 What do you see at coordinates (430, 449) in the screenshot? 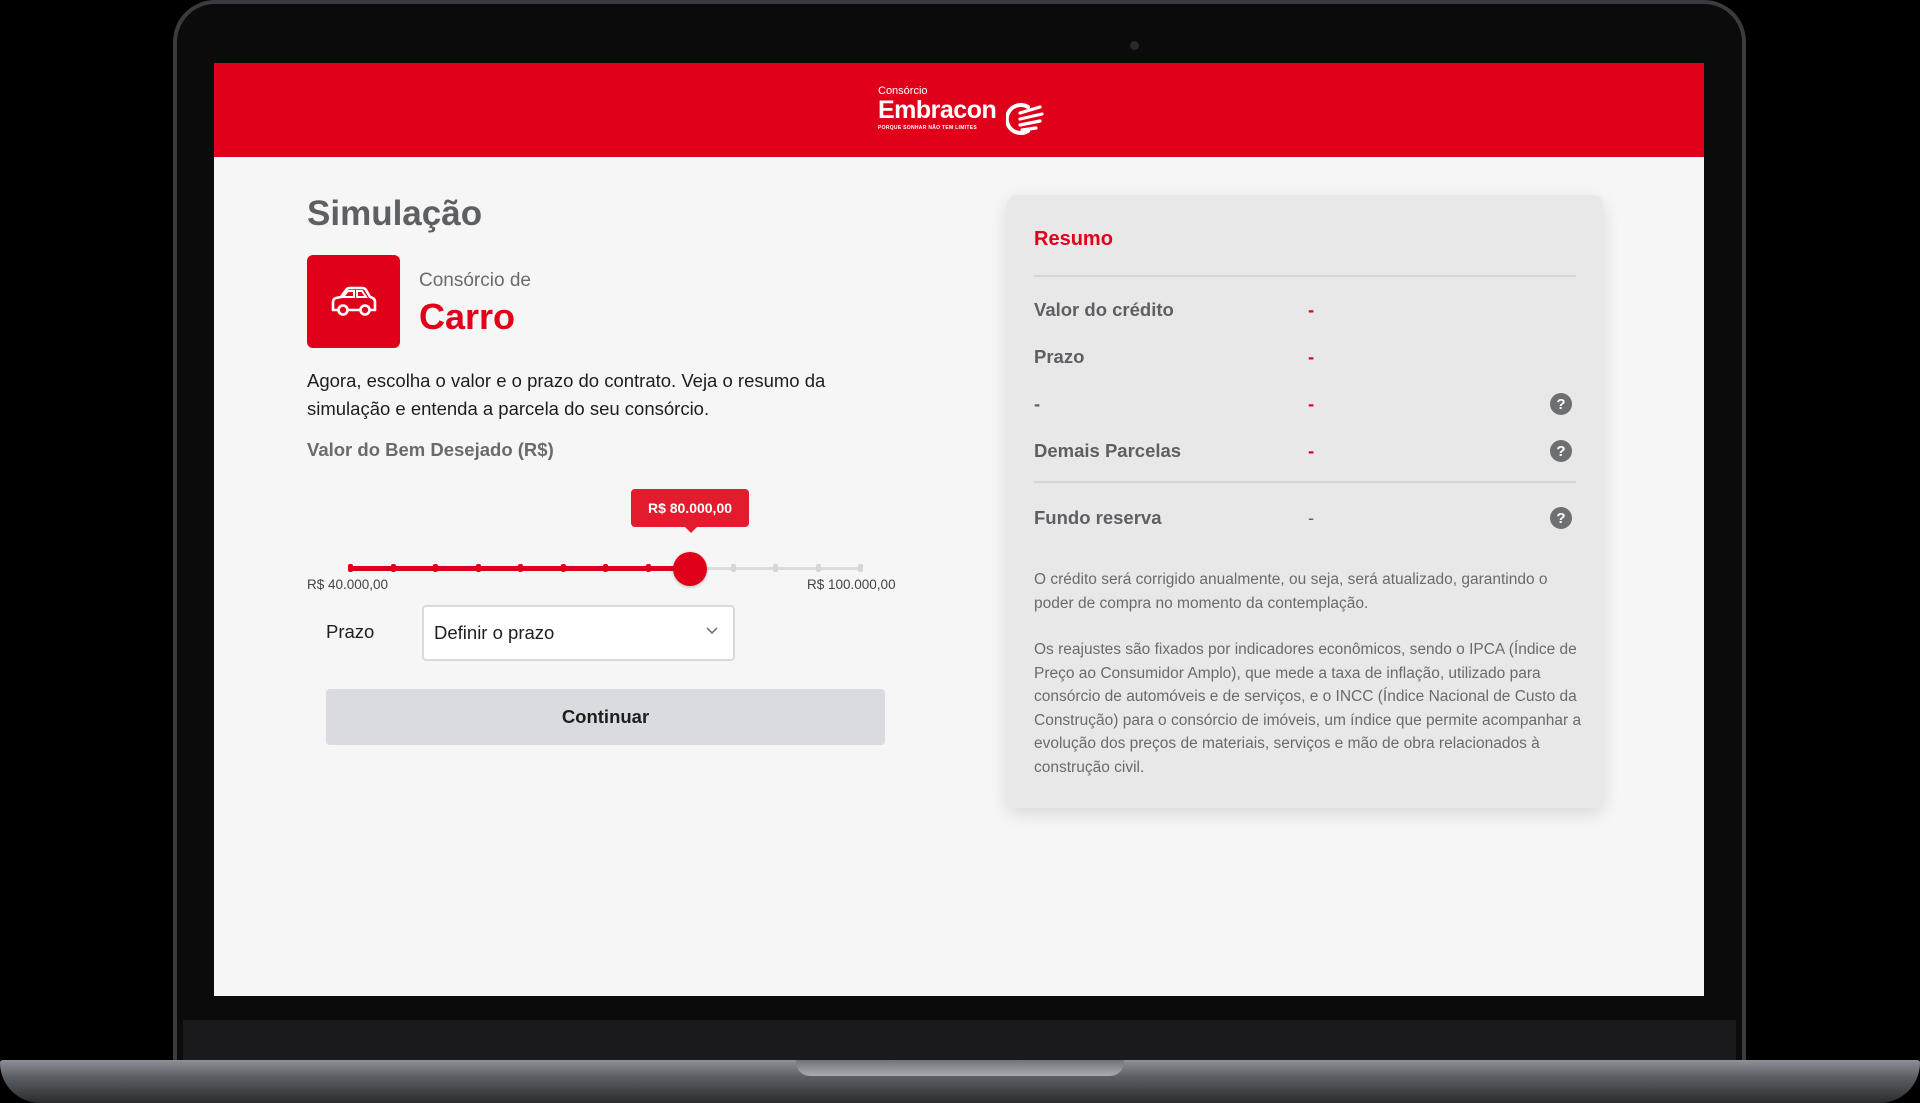
I see `slider-label: Valor do Bem Desejado (R$)` at bounding box center [430, 449].